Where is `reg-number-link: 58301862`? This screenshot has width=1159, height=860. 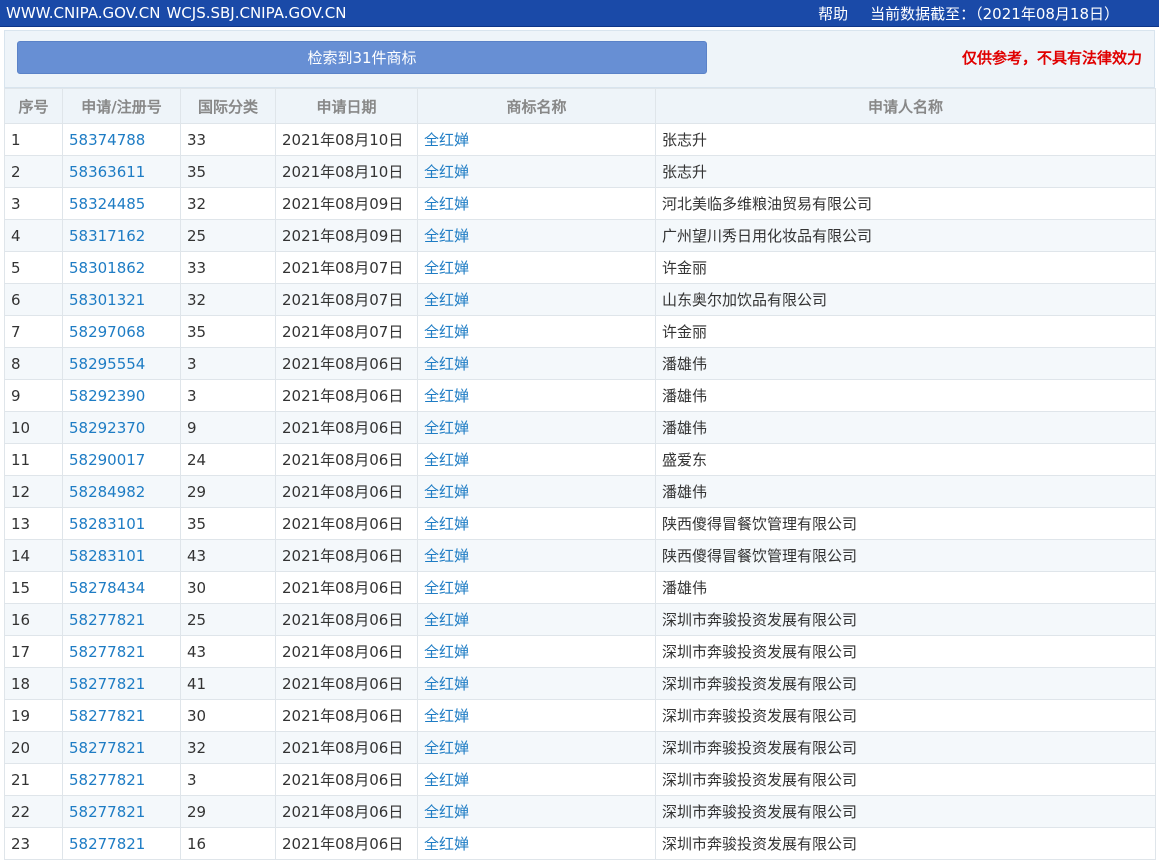 reg-number-link: 58301862 is located at coordinates (121, 267).